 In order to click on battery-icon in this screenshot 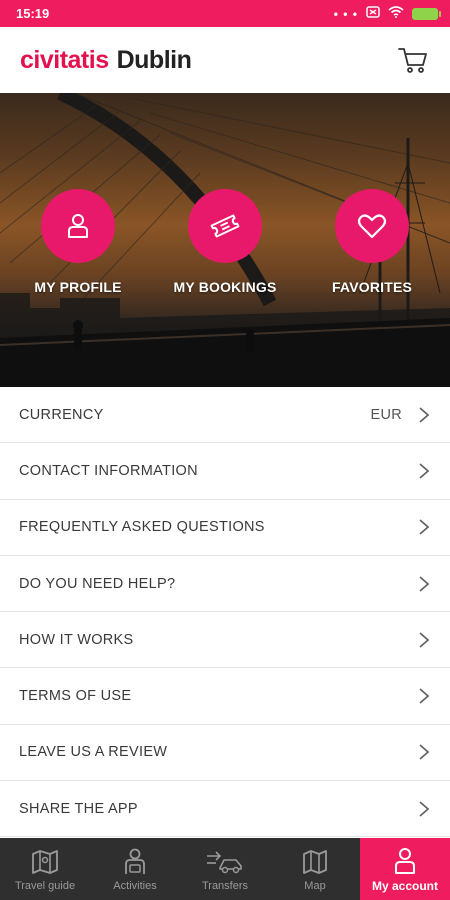, I will do `click(426, 13)`.